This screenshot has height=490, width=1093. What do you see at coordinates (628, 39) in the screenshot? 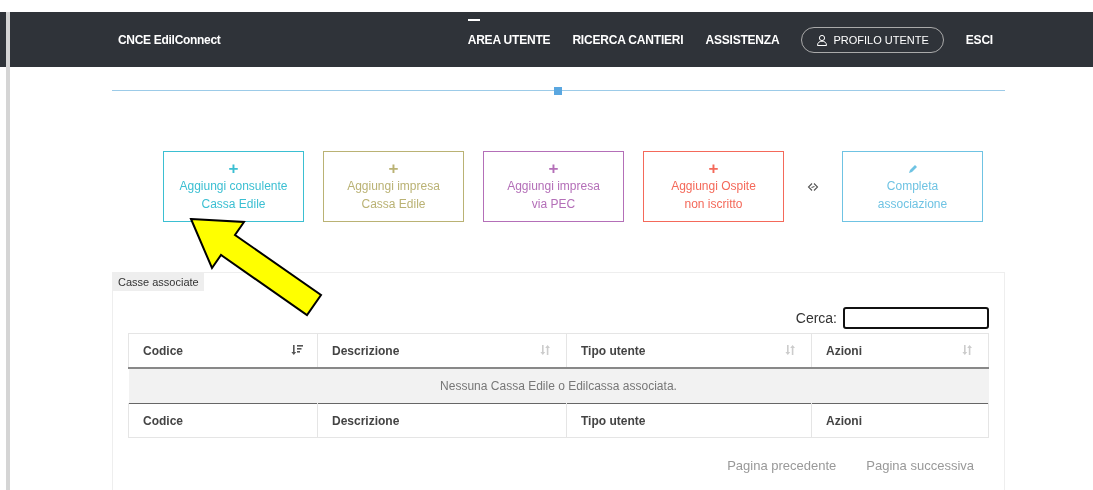
I see `nav-link: RICERCA CANTIERI` at bounding box center [628, 39].